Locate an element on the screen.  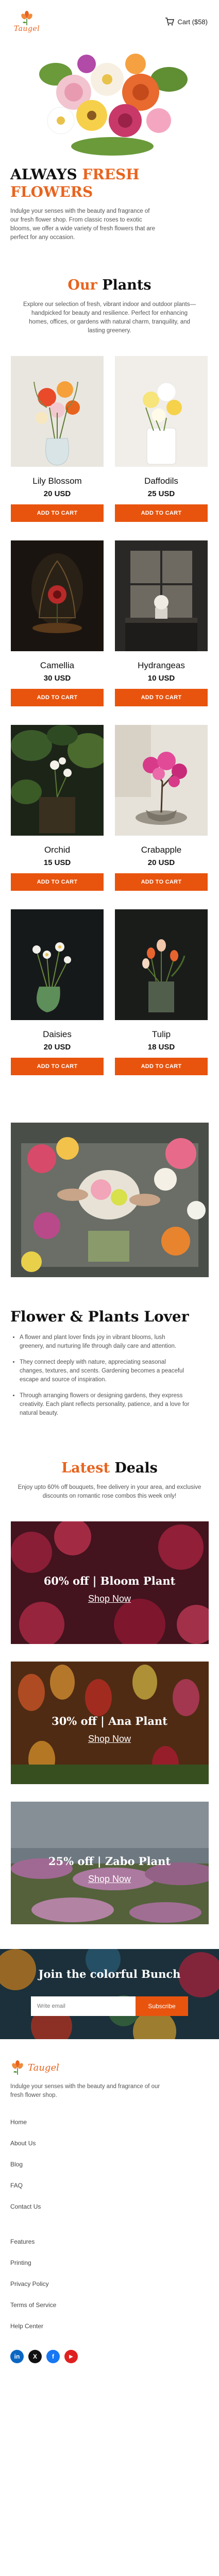
cart-button: Cart ($58) is located at coordinates (186, 22).